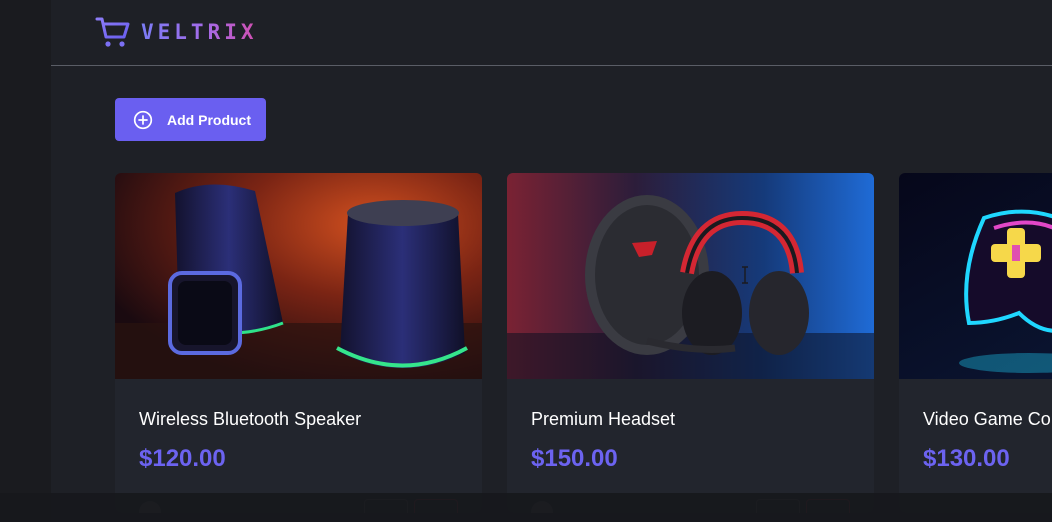  I want to click on product-title: Premium Headset, so click(603, 419).